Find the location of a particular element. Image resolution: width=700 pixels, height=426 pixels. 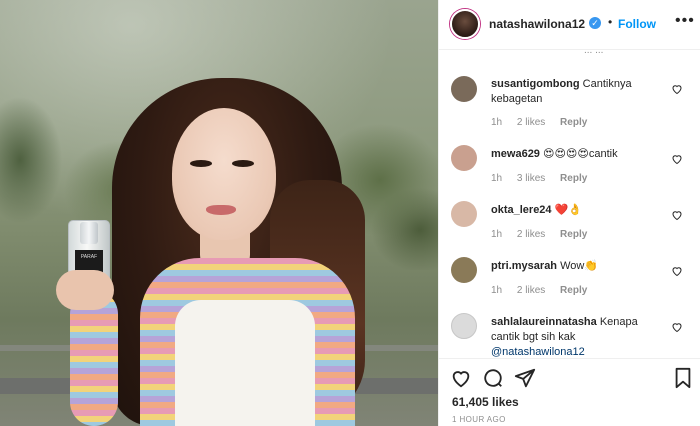

follow-button: Follow is located at coordinates (637, 24).